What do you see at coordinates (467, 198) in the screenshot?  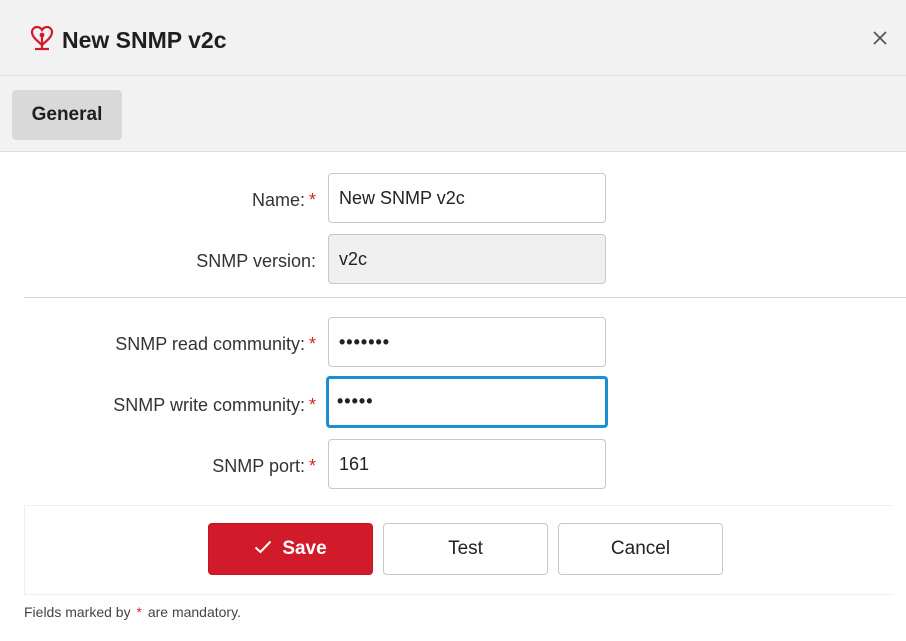 I see `name-field: New SNMP v2c` at bounding box center [467, 198].